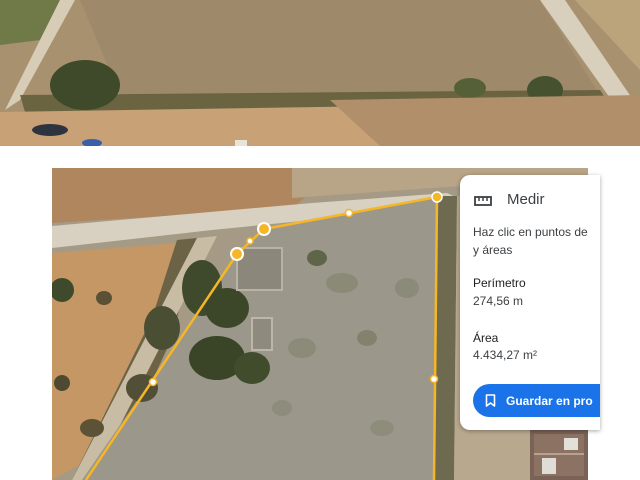 The image size is (640, 480). Describe the element at coordinates (536, 241) in the screenshot. I see `instructions-text: Haz clic en puntos de y áreas` at that location.